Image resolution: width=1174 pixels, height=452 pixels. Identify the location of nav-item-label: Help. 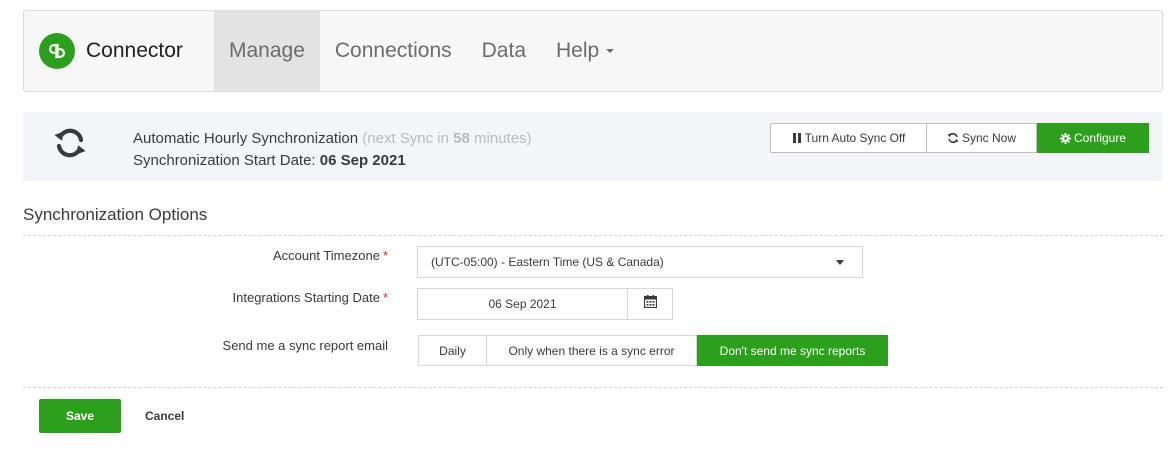
(578, 50).